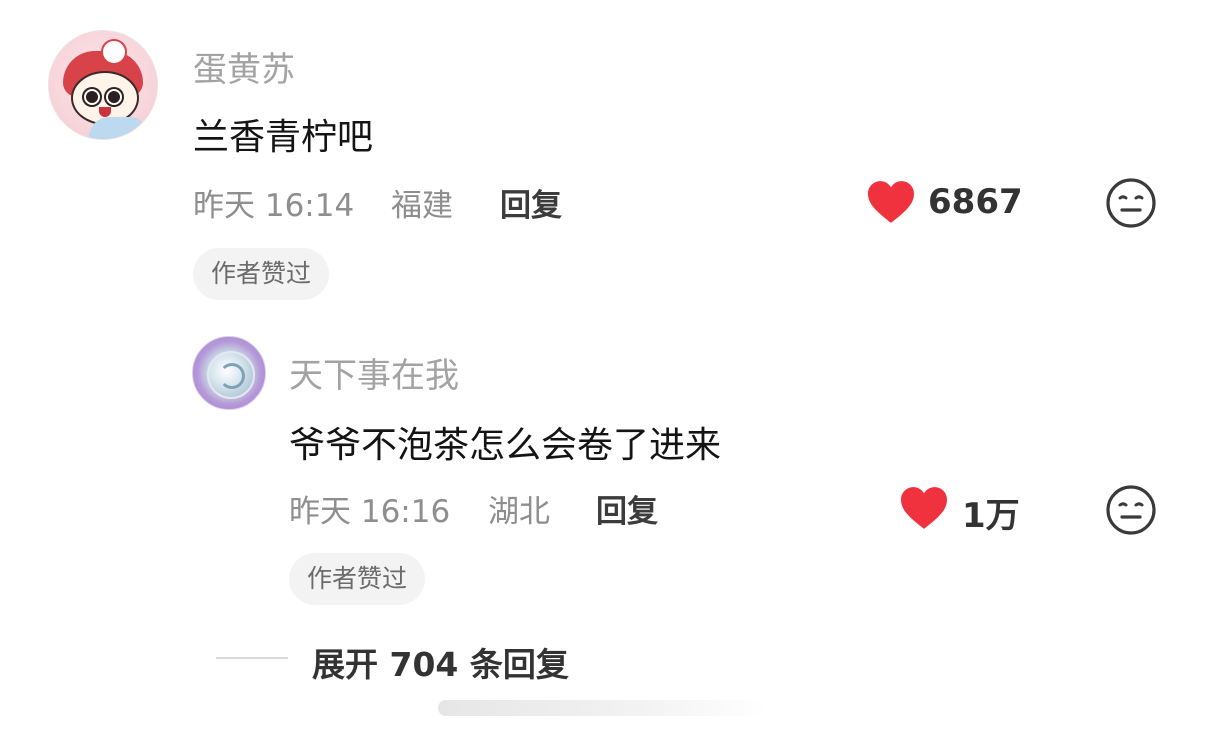 The image size is (1206, 734). Describe the element at coordinates (1131, 203) in the screenshot. I see `meh-face-icon` at that location.